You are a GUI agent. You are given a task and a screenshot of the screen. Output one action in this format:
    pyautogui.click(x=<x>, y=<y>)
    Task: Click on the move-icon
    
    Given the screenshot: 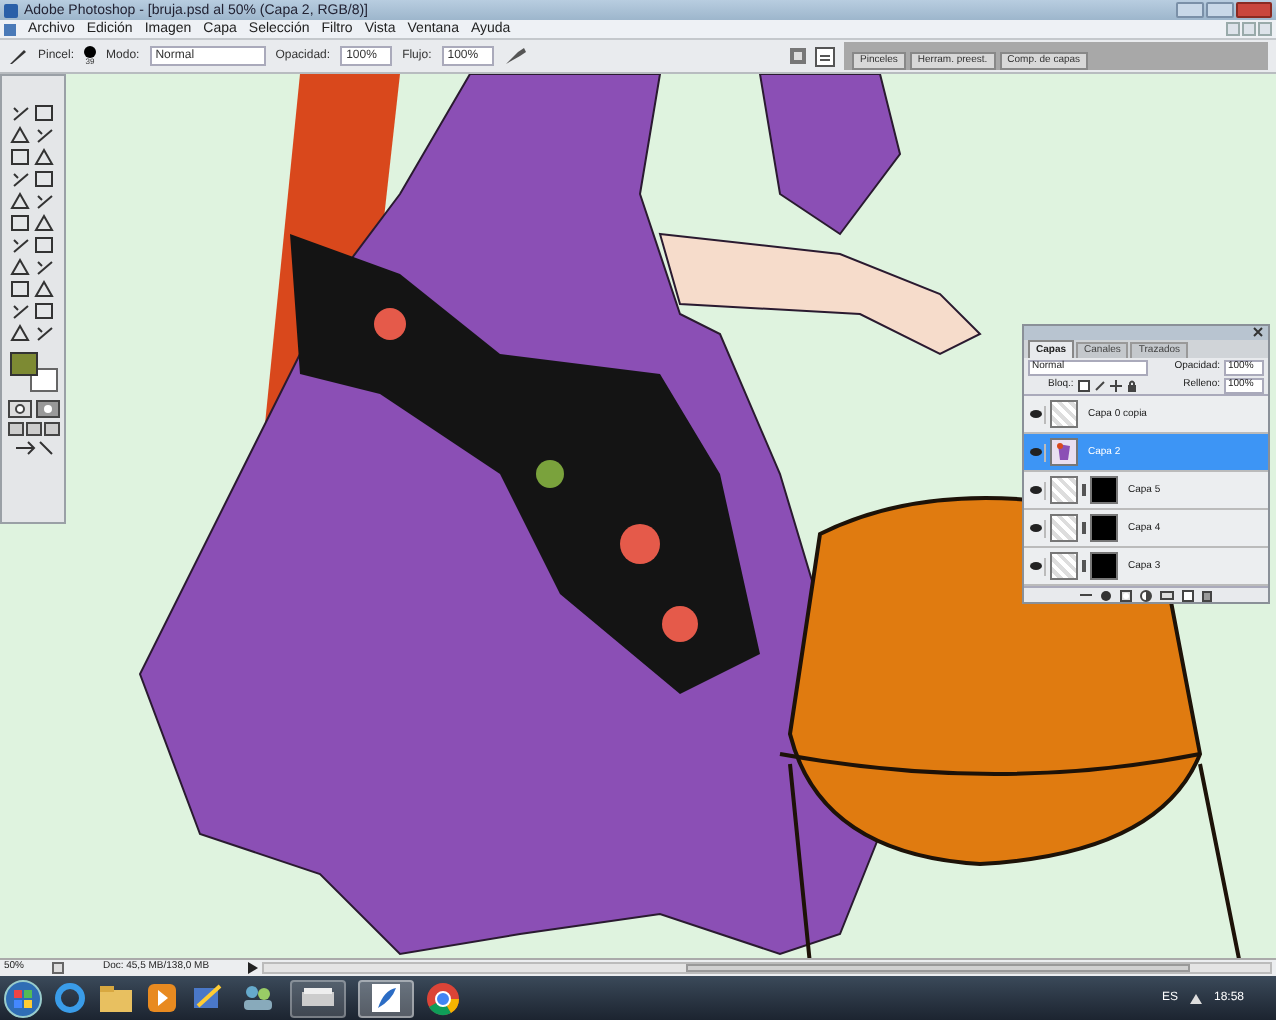 What is the action you would take?
    pyautogui.click(x=1115, y=386)
    